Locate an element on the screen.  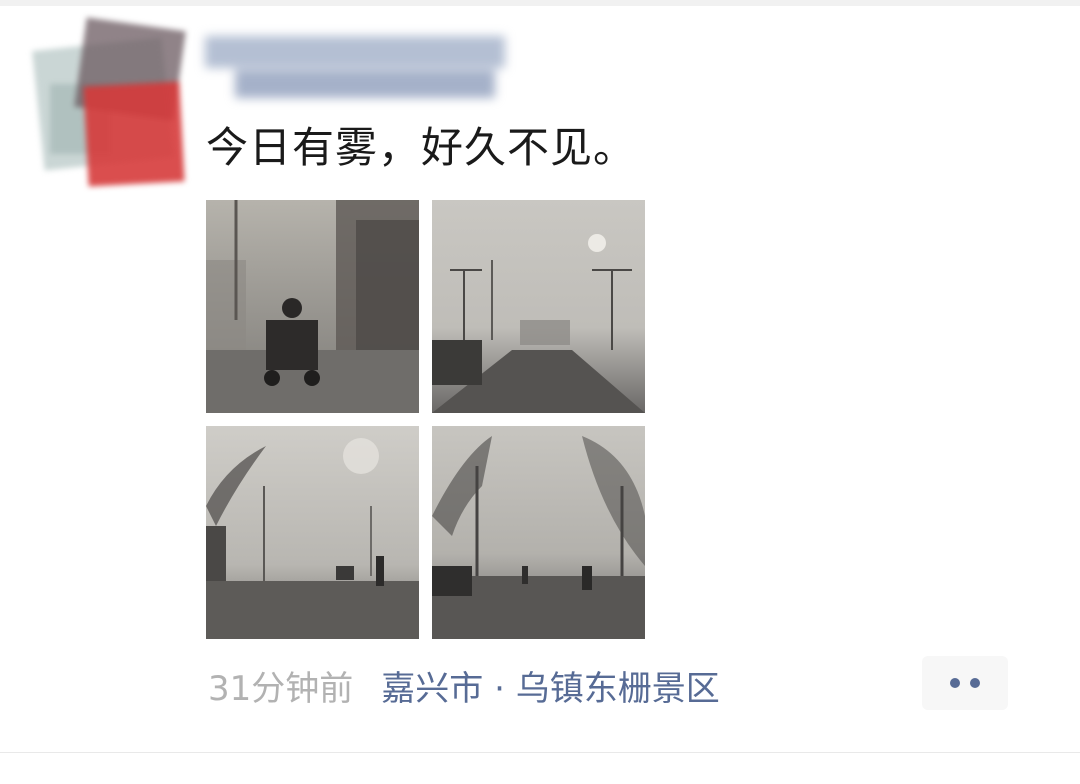
foggy-road-streetlights-photo is located at coordinates (538, 306).